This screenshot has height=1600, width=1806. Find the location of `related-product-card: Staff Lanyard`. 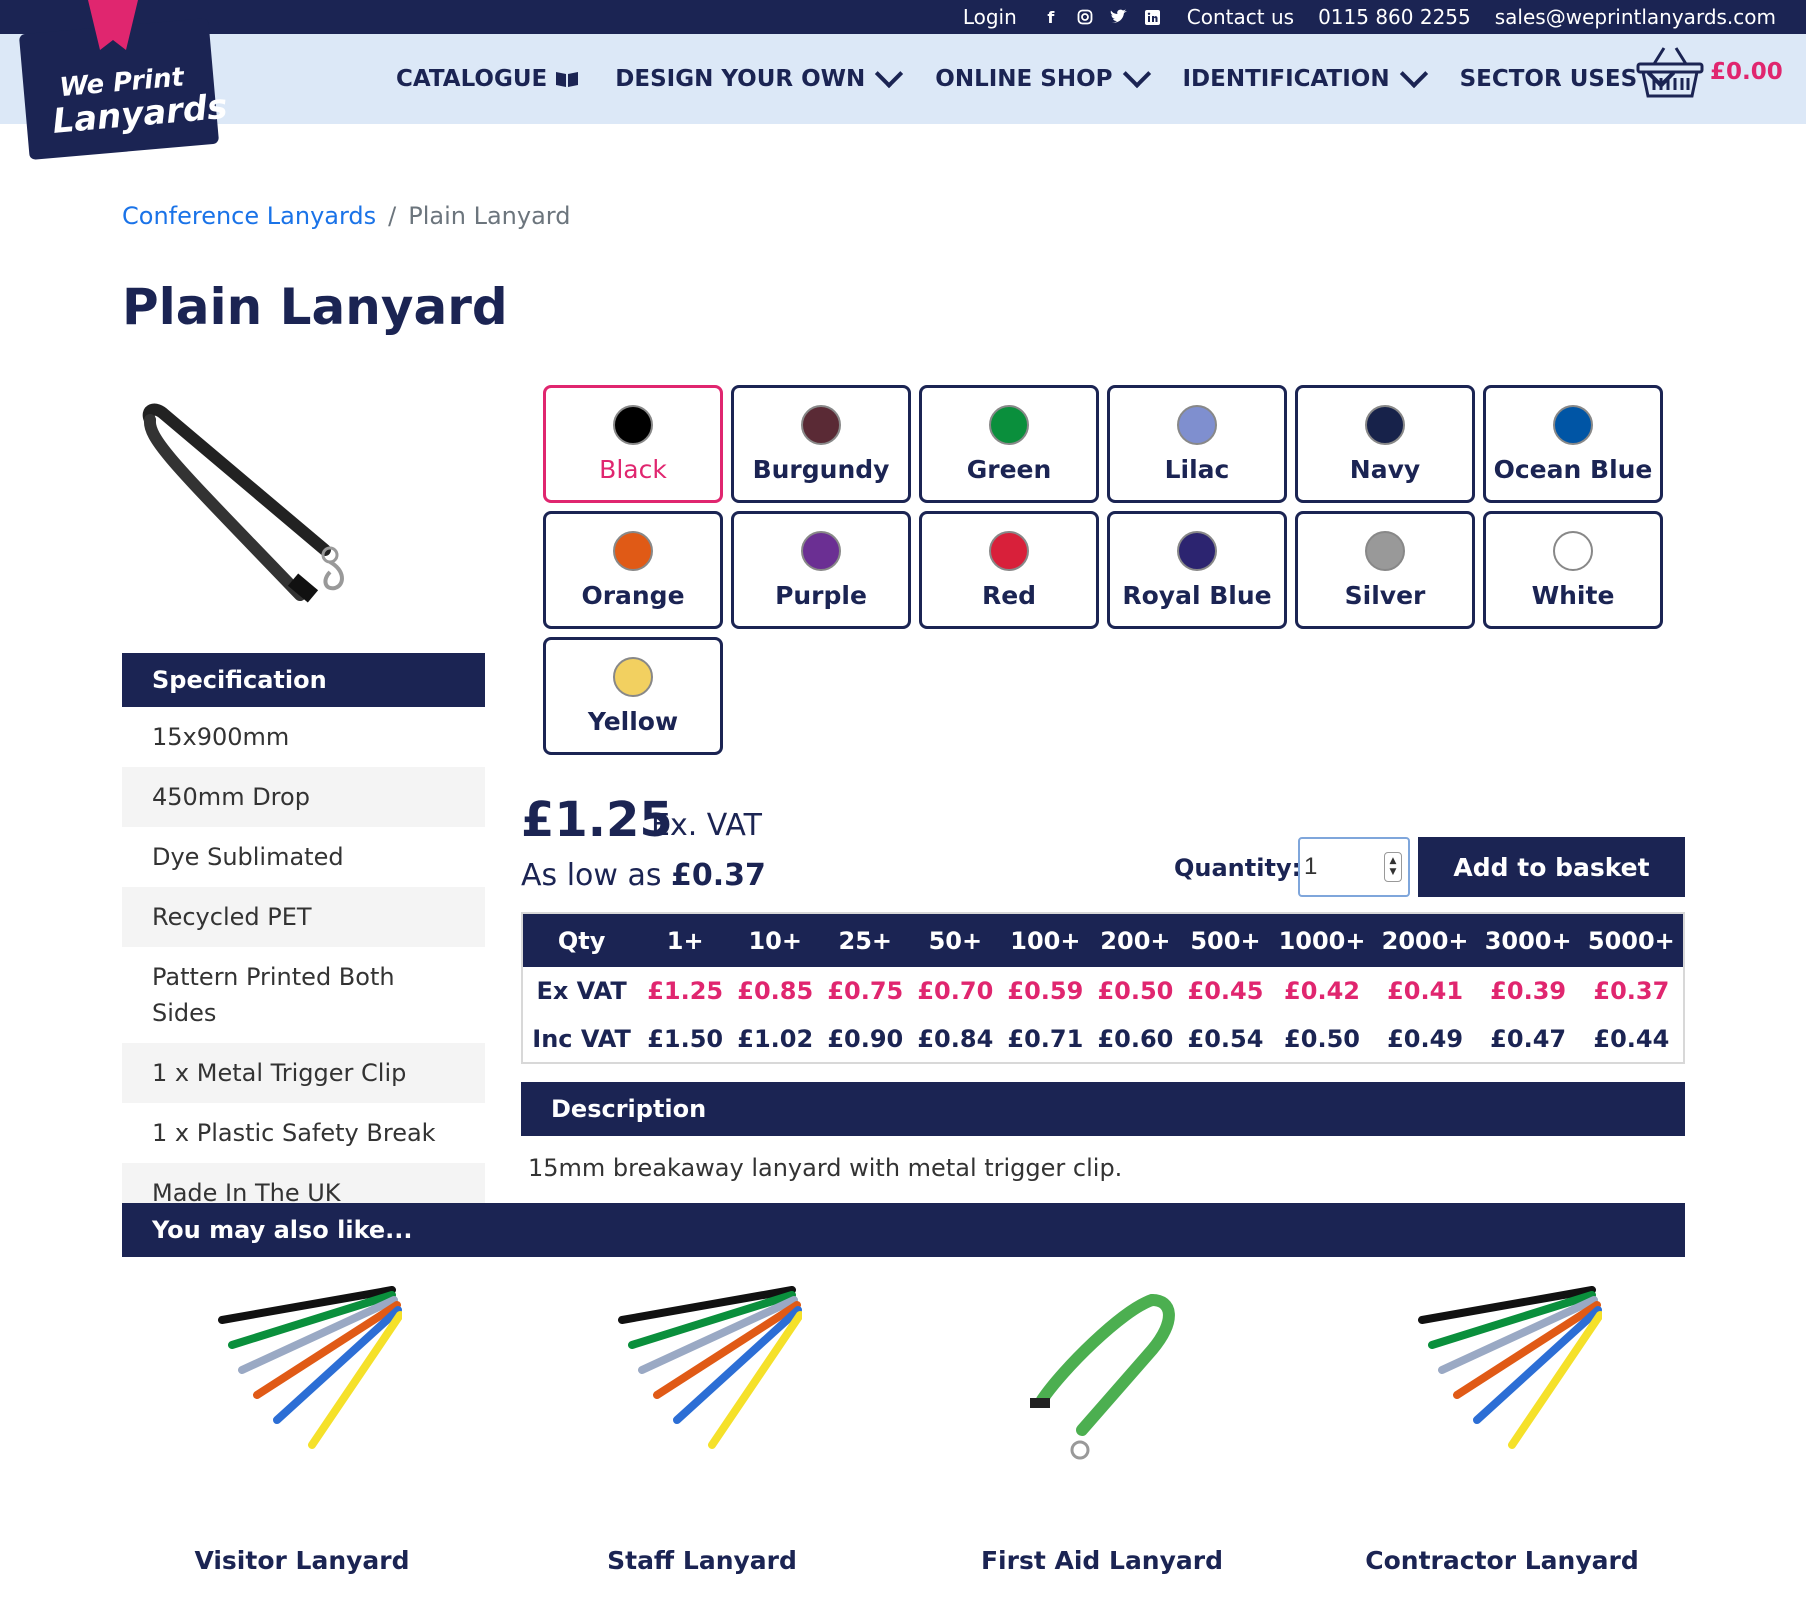

related-product-card: Staff Lanyard is located at coordinates (702, 1427).